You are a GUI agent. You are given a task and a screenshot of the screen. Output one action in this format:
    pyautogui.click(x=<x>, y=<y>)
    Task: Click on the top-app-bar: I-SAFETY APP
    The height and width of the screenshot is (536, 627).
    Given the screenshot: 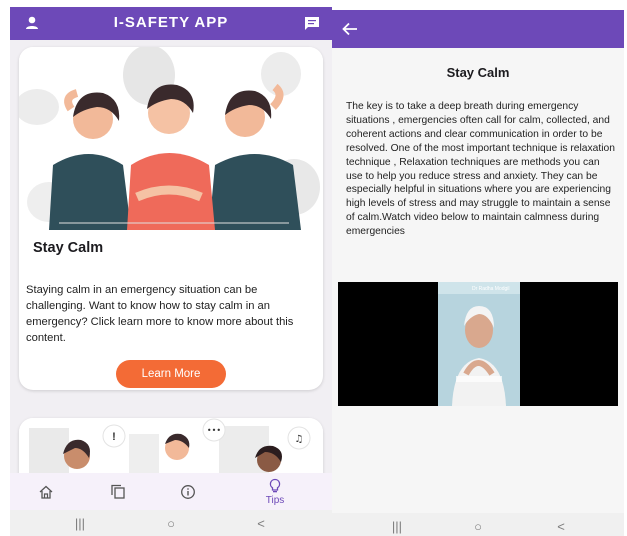 What is the action you would take?
    pyautogui.click(x=171, y=23)
    